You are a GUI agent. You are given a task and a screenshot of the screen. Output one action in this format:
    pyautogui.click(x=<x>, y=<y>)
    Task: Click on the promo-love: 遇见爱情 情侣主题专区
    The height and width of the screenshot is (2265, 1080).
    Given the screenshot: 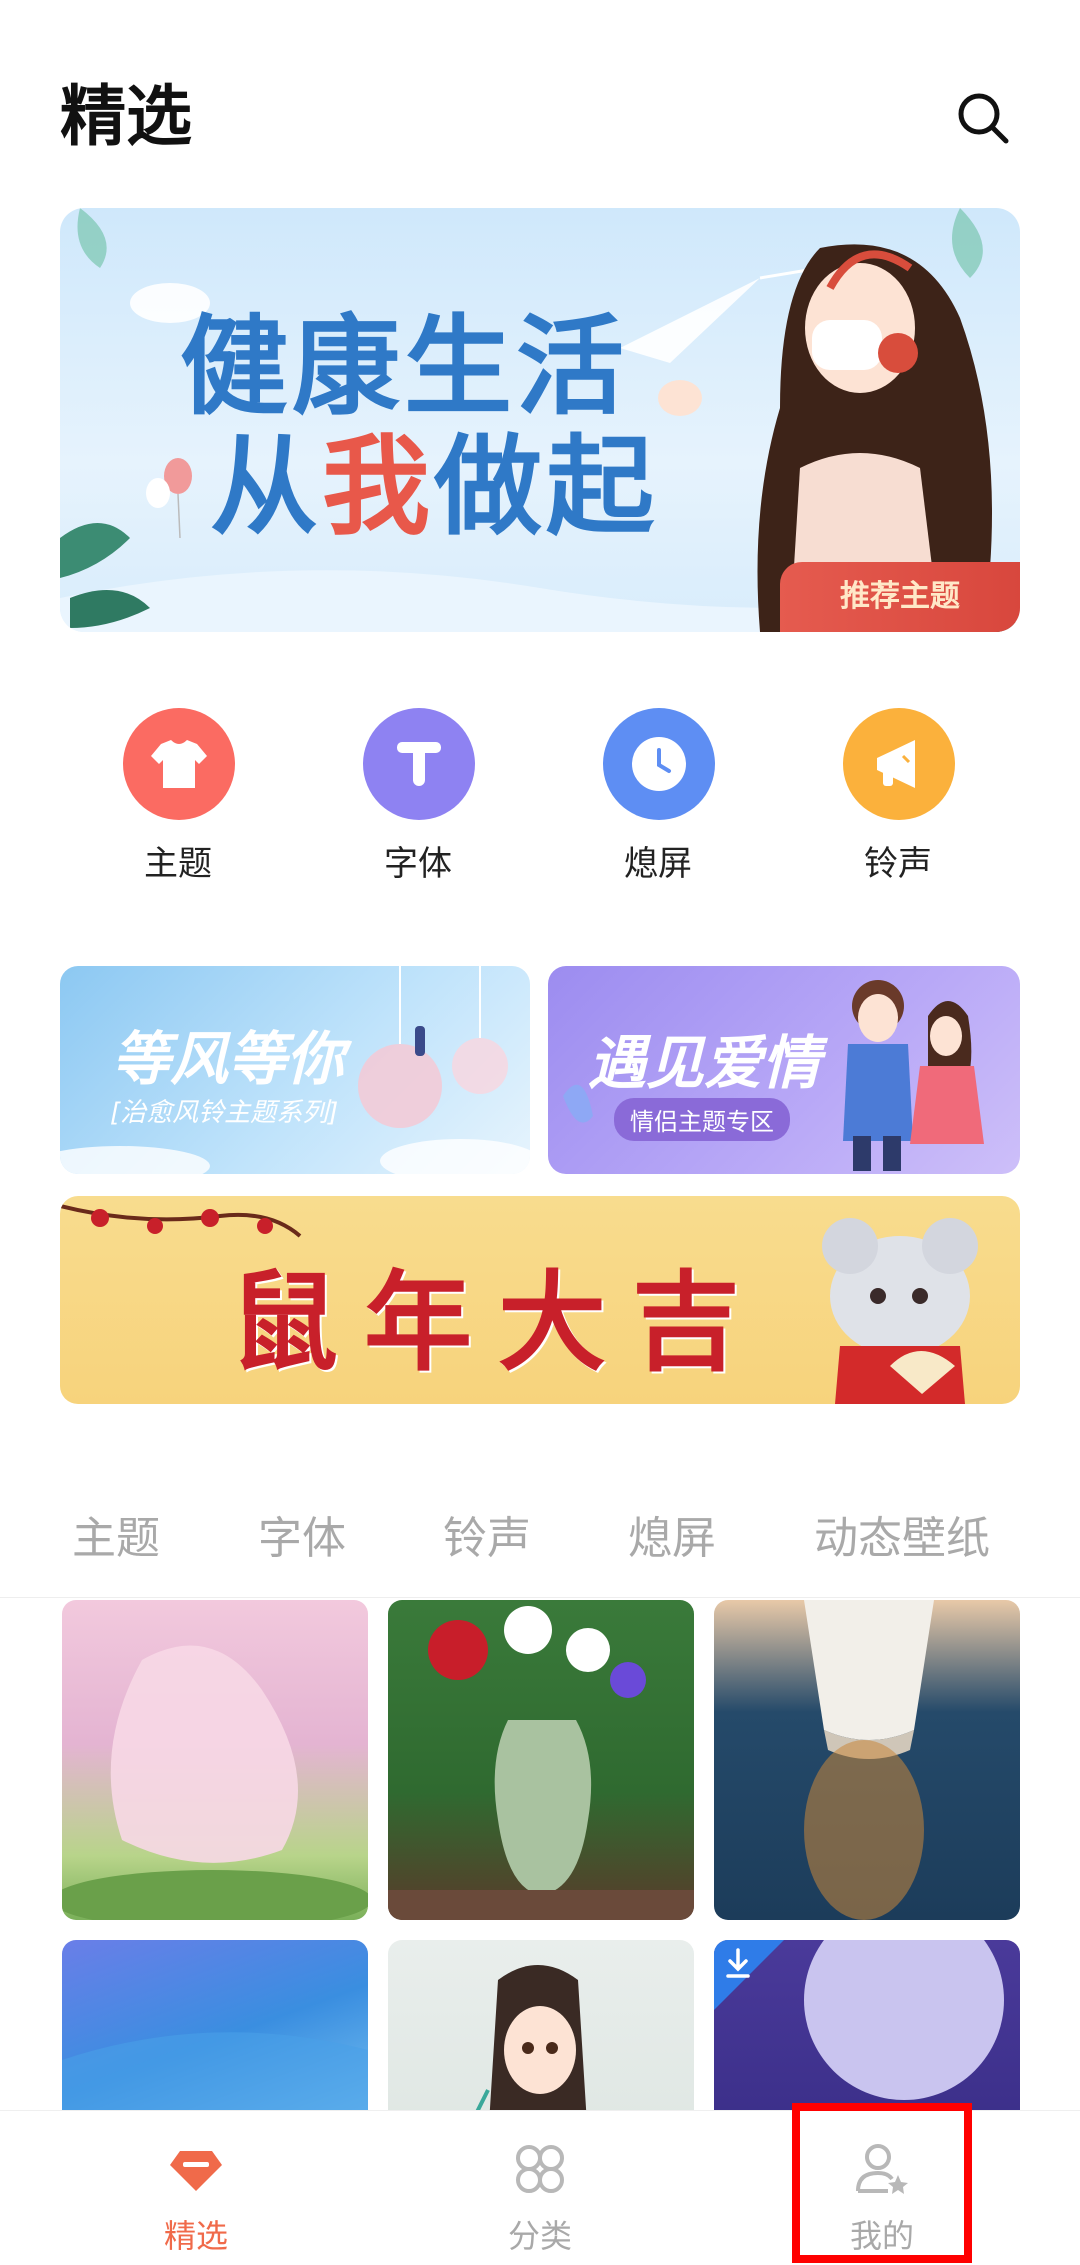 What is the action you would take?
    pyautogui.click(x=784, y=1070)
    